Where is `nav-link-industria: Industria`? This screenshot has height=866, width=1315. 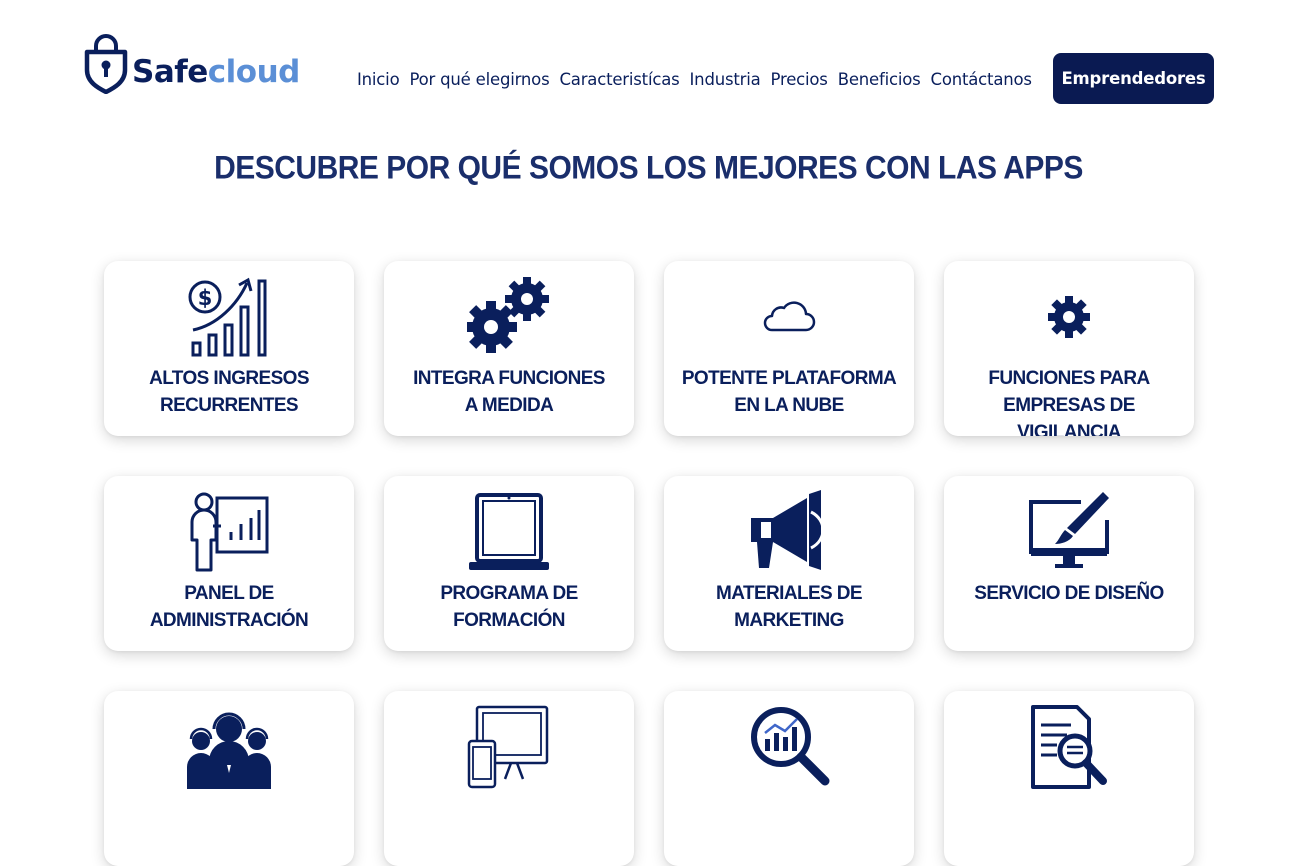 nav-link-industria: Industria is located at coordinates (725, 79).